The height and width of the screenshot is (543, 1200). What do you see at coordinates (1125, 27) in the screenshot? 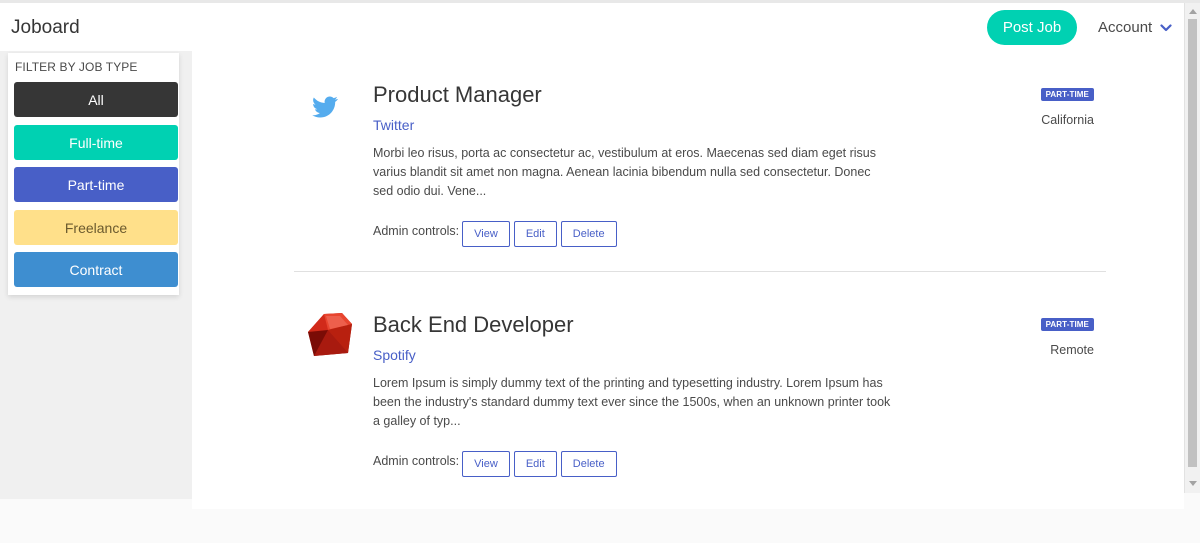
I see `account-label: Account` at bounding box center [1125, 27].